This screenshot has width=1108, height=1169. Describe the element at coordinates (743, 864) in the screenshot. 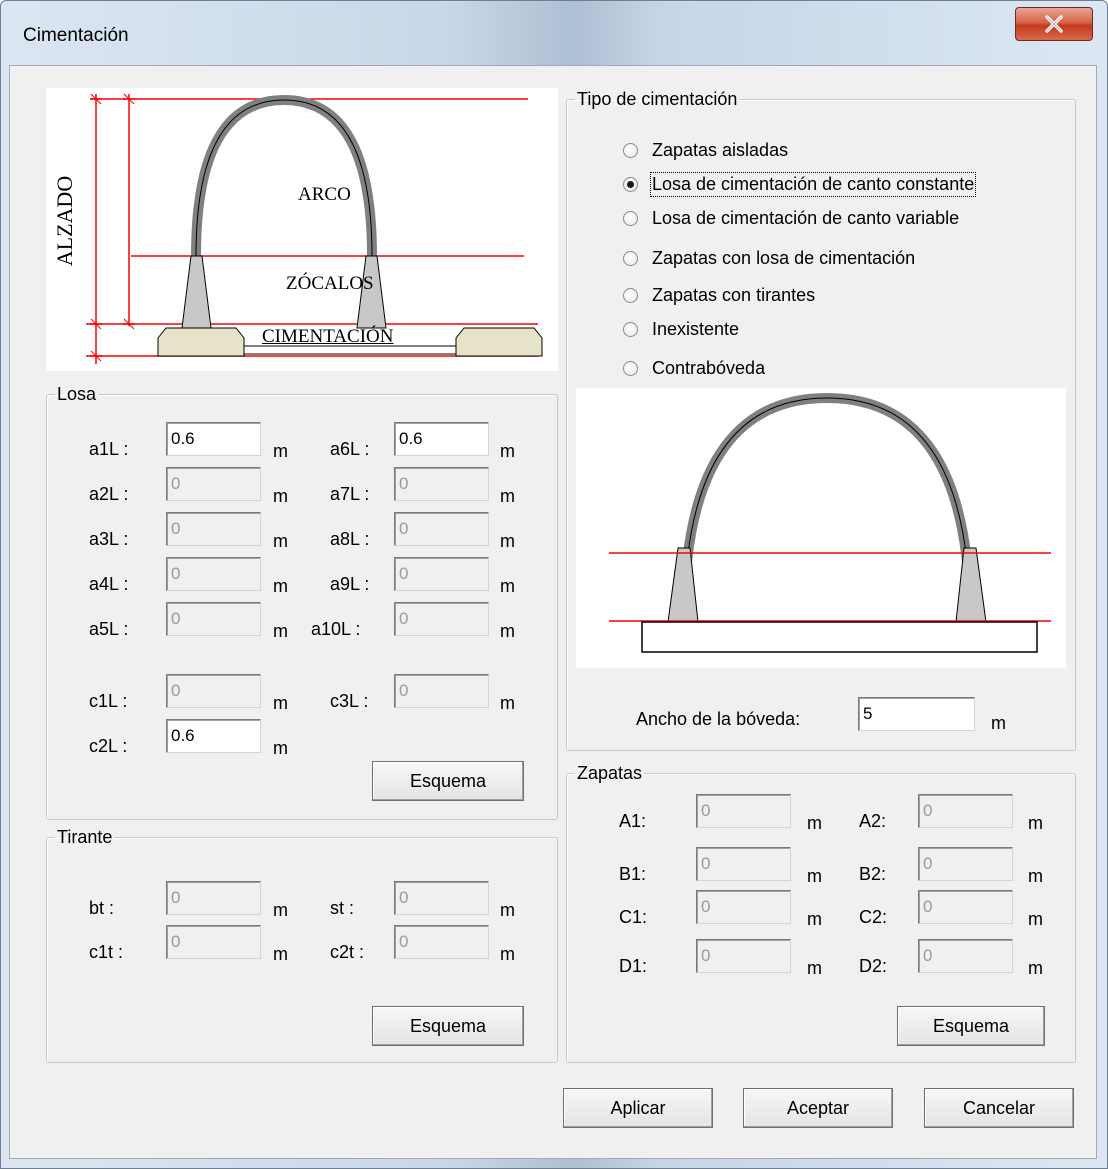

I see `zapatas-input-b1` at that location.